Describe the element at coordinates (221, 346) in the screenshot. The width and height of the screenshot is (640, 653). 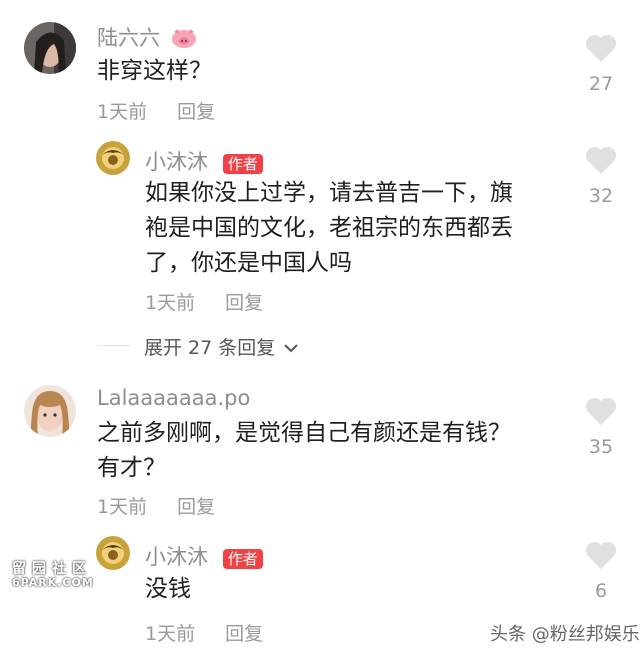
I see `expand-replies-button: 展开 27 条回复` at that location.